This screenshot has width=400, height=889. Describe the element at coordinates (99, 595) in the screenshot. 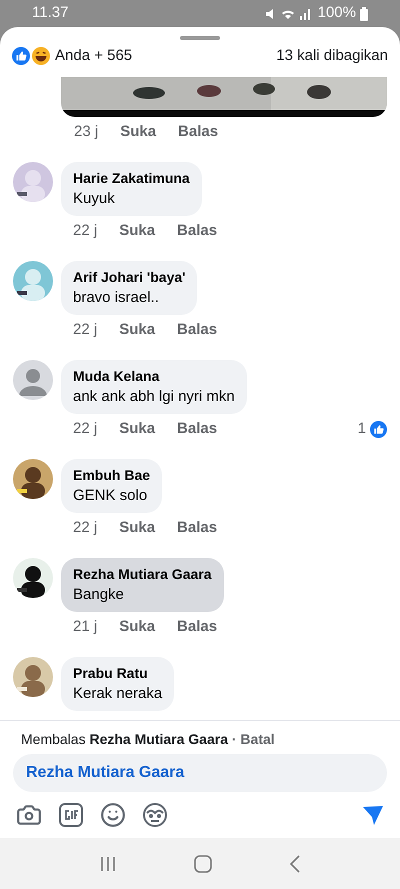

I see `comment-text: Bangke` at that location.